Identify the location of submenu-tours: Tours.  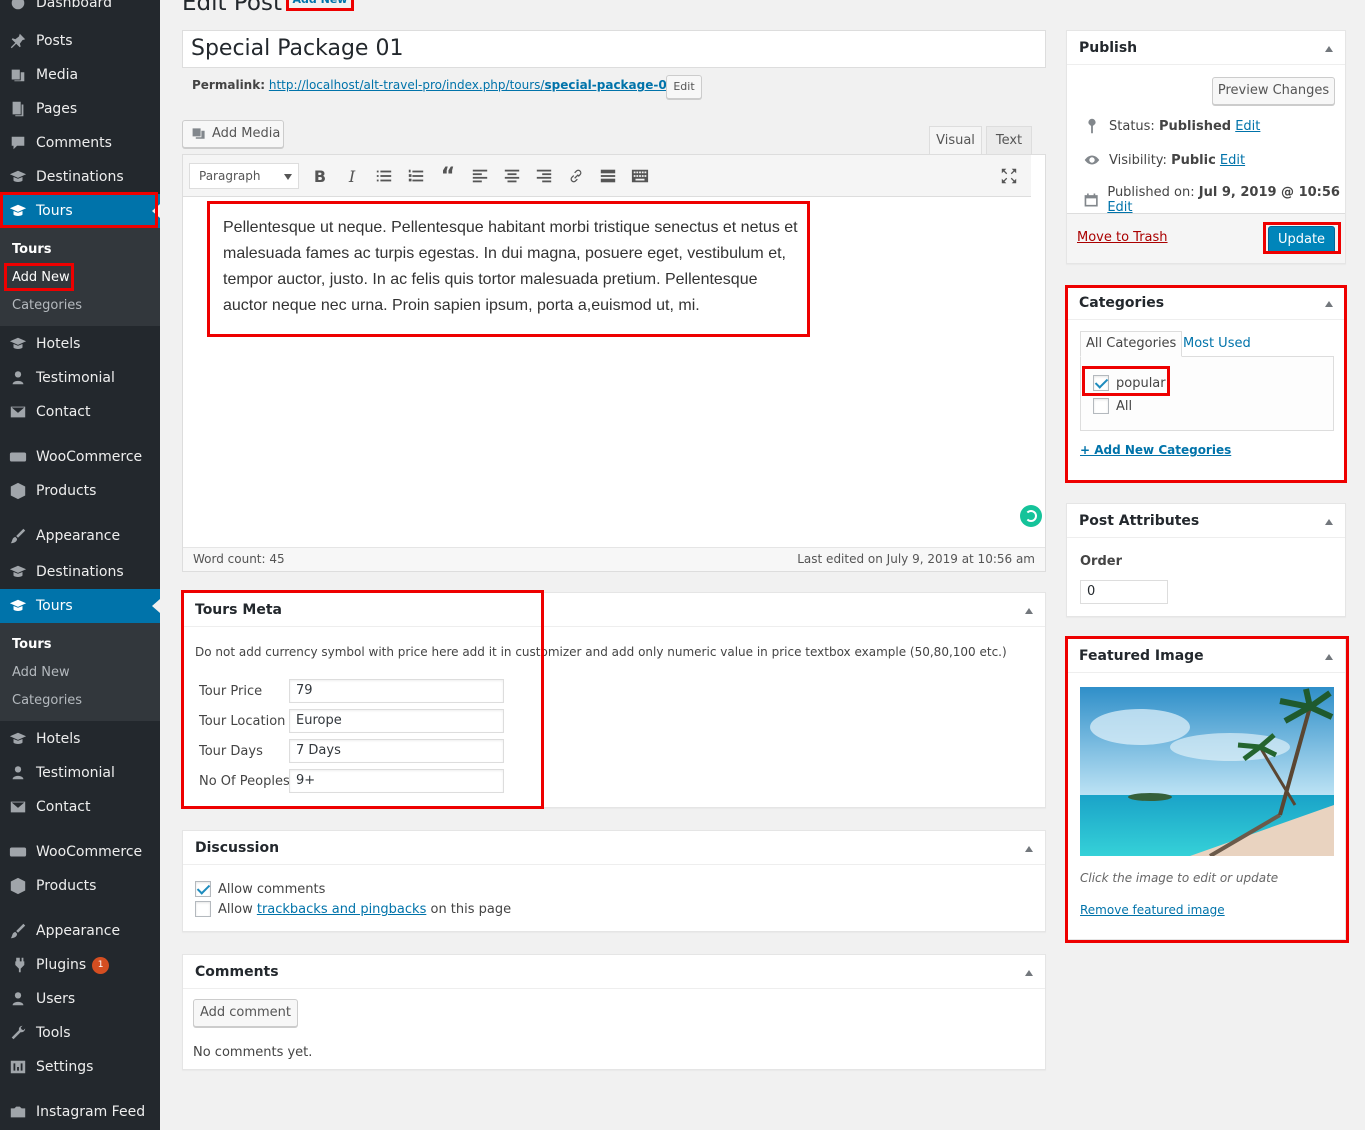
(31, 249).